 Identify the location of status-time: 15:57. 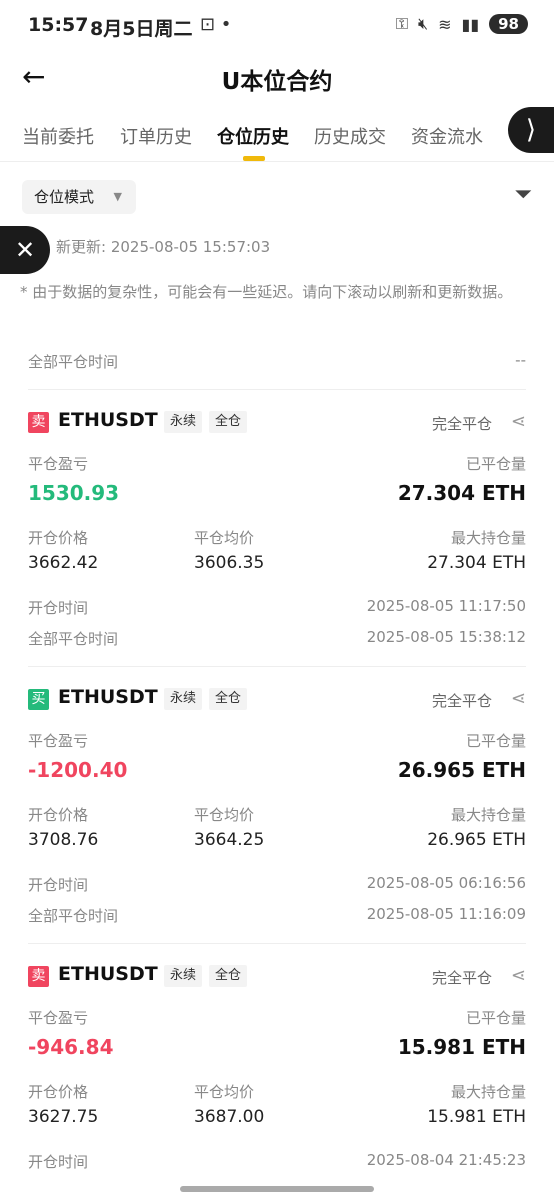
(58, 25).